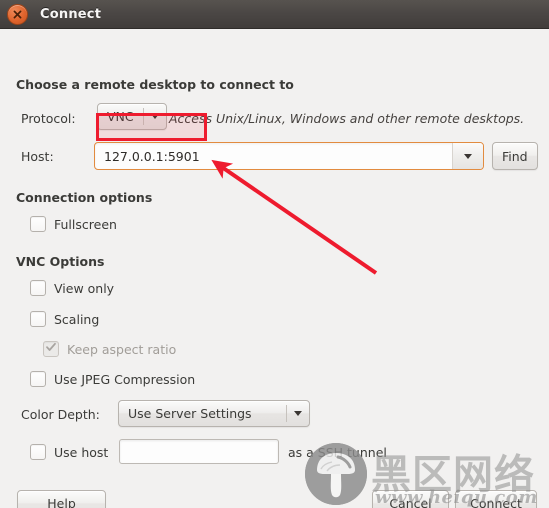 The image size is (549, 508). I want to click on color-depth-select: Use Server Settings, so click(214, 413).